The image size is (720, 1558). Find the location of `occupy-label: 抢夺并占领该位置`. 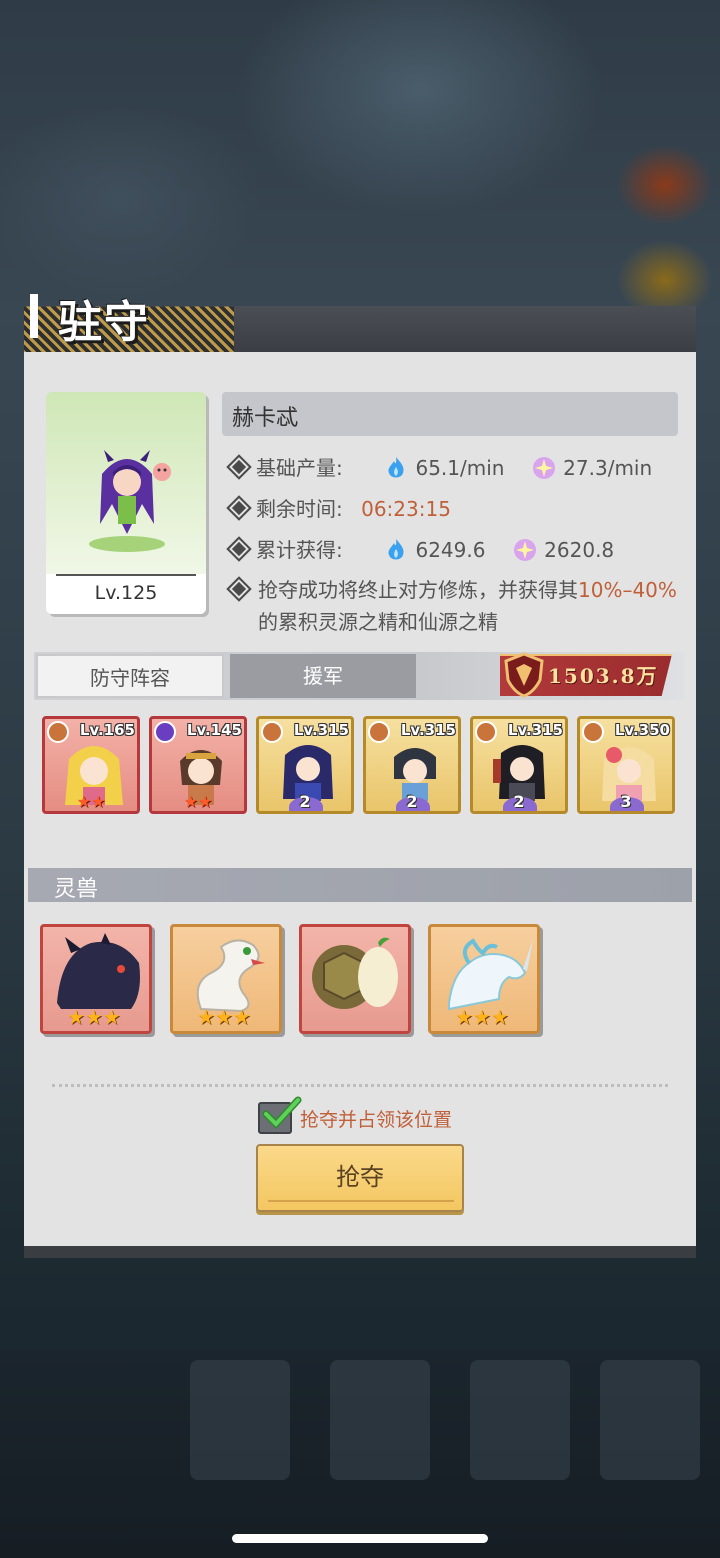

occupy-label: 抢夺并占领该位置 is located at coordinates (376, 1118).